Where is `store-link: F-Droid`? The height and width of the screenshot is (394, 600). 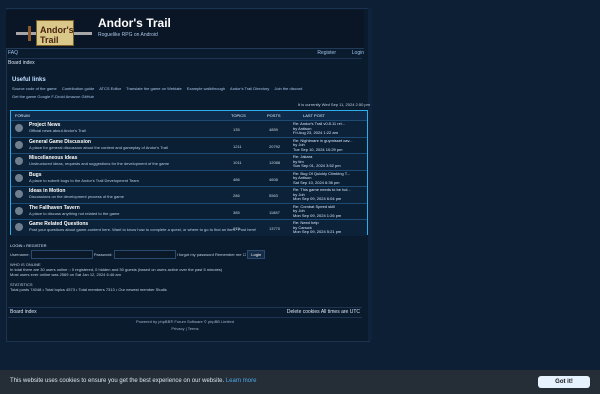
store-link: F-Droid is located at coordinates (57, 96).